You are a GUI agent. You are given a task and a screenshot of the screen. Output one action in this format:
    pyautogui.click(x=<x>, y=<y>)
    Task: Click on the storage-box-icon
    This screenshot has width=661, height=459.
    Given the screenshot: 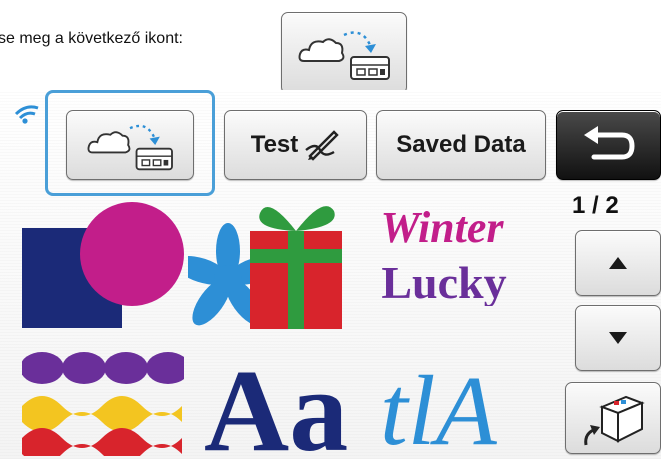 What is the action you would take?
    pyautogui.click(x=614, y=420)
    